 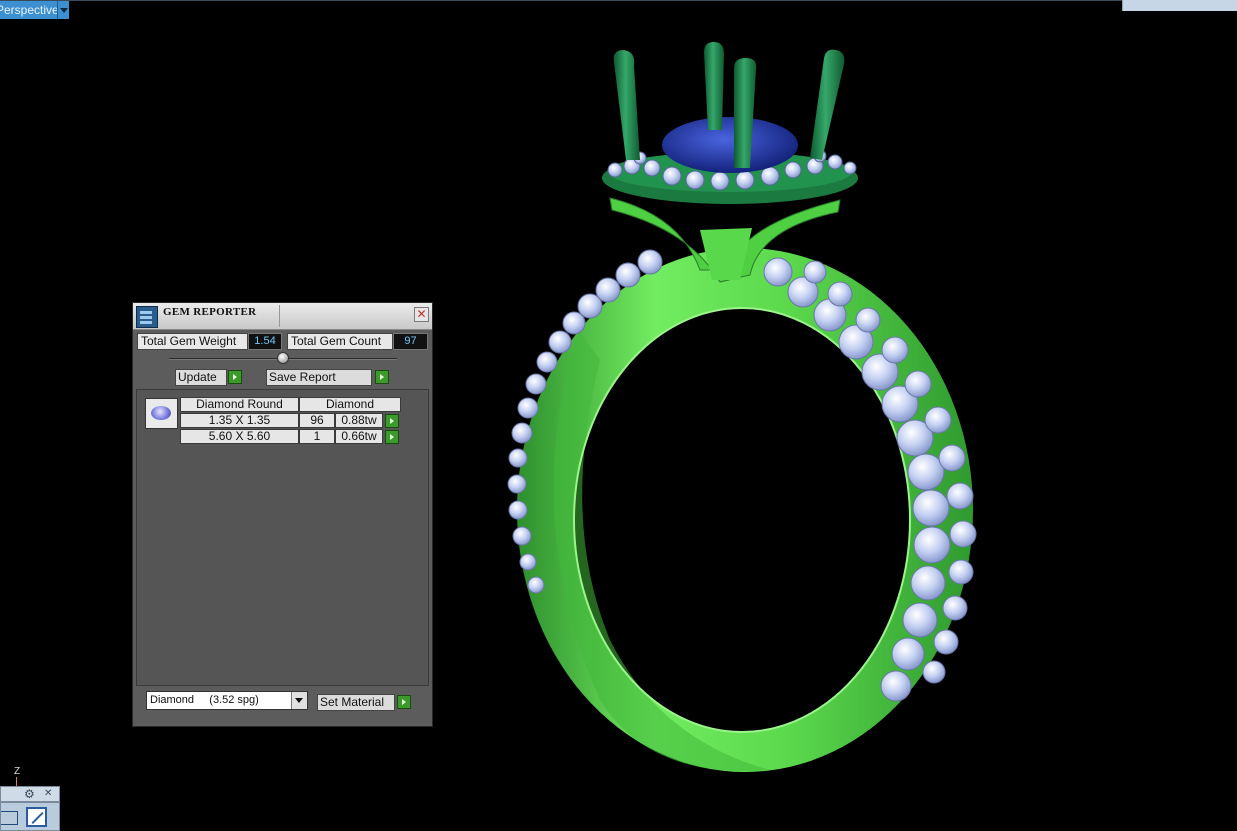 I want to click on gem-reporter-title: GEM REPORTER, so click(x=210, y=312).